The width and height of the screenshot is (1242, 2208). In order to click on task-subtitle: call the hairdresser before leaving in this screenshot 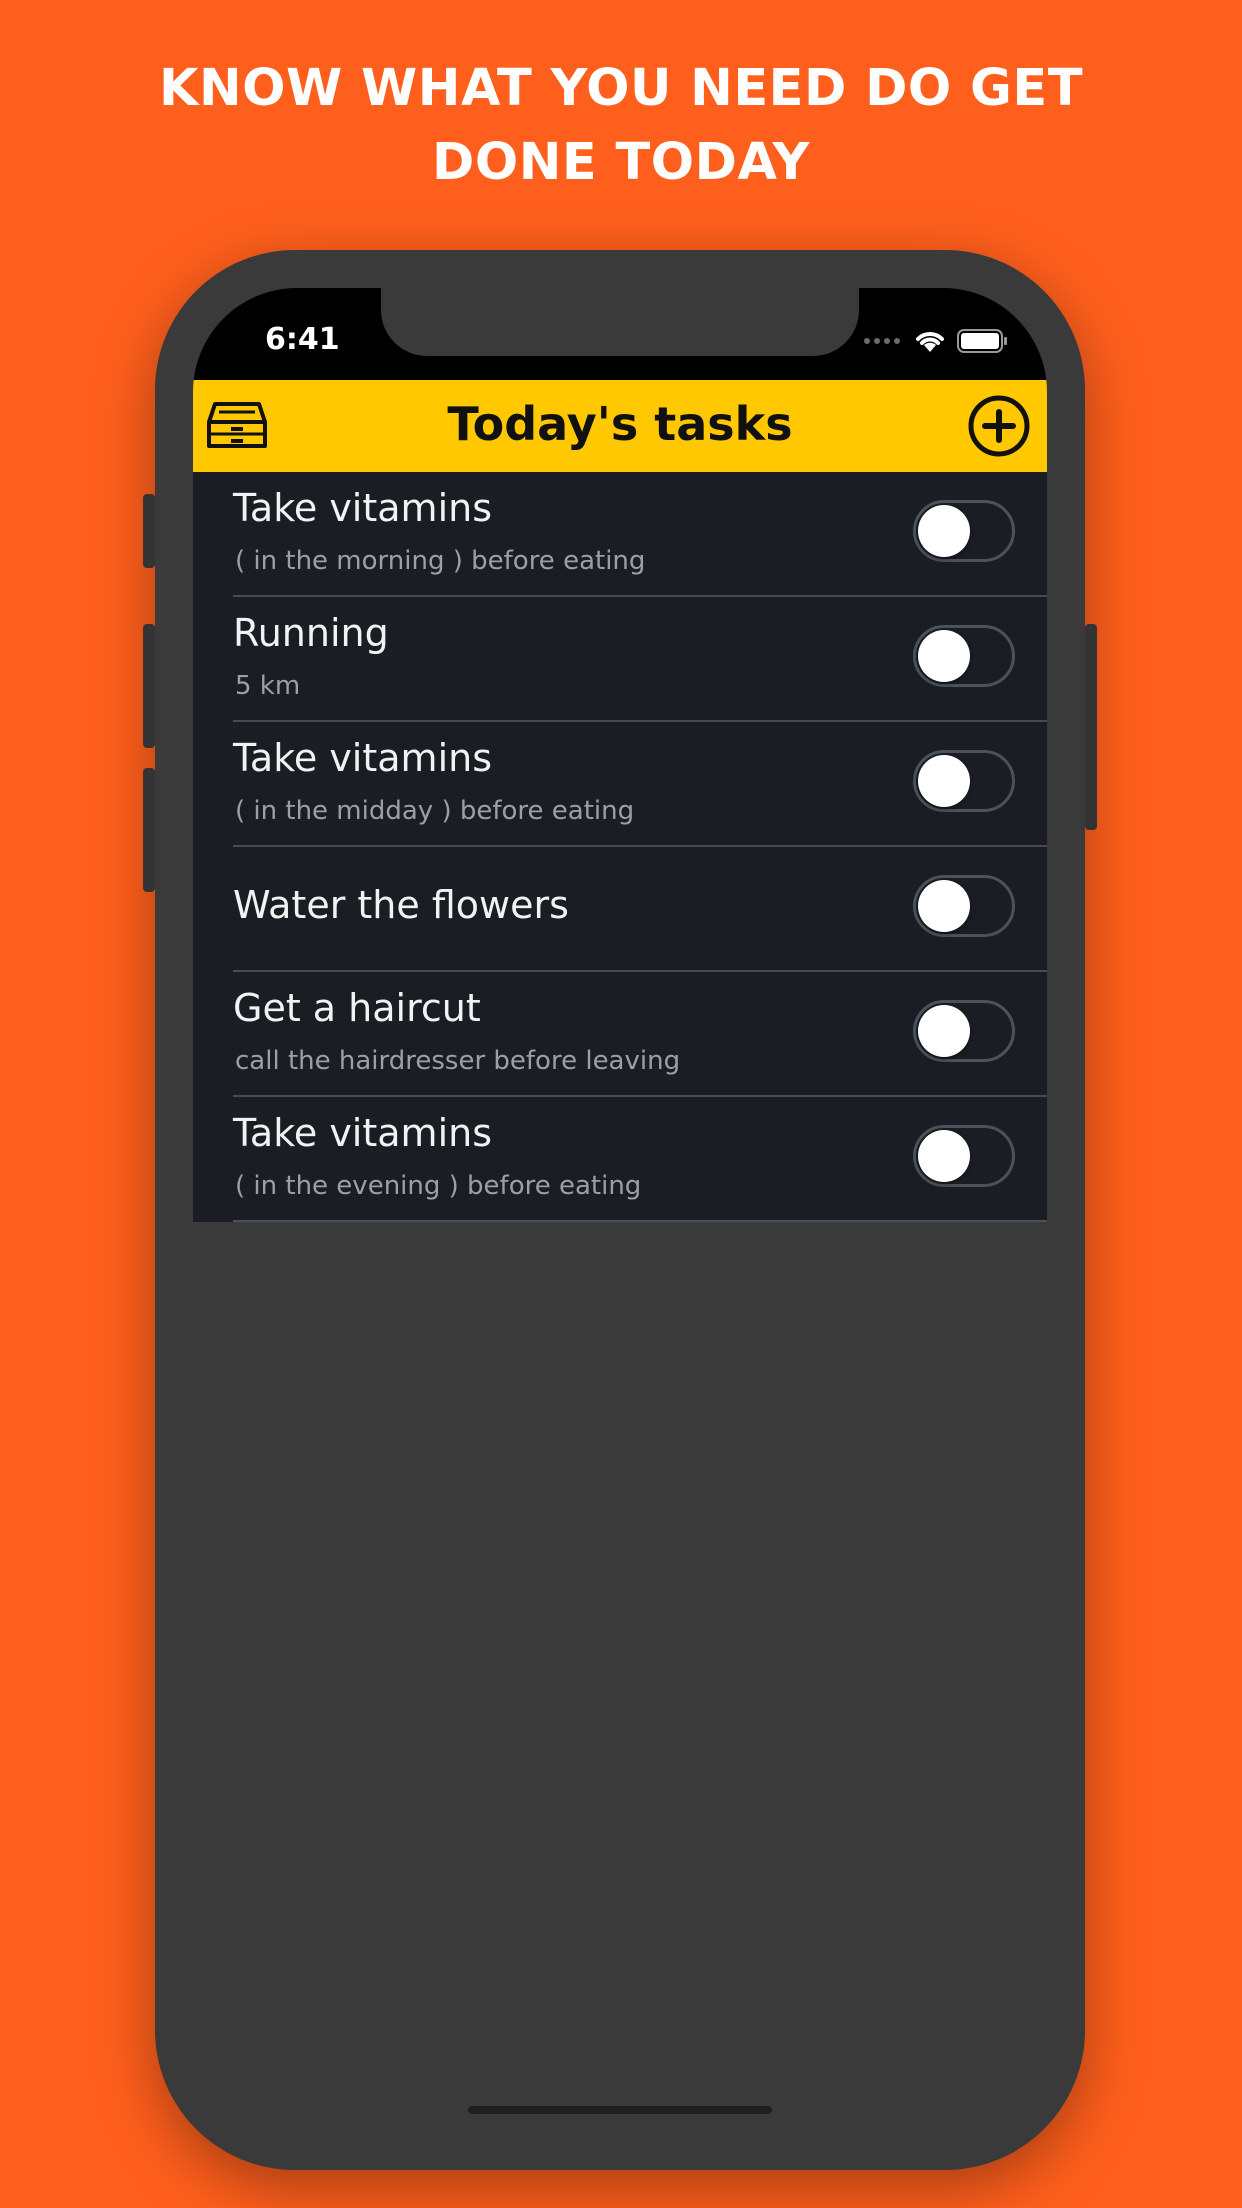, I will do `click(458, 1061)`.